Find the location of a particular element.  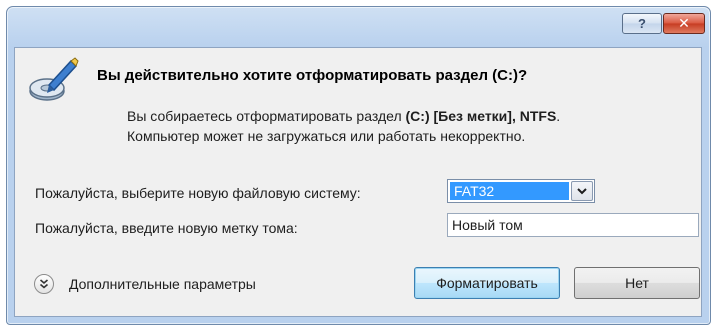

filesystem-dropdown-button is located at coordinates (582, 191).